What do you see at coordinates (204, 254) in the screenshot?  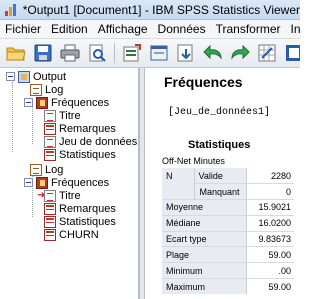 I see `row-label: Plage` at bounding box center [204, 254].